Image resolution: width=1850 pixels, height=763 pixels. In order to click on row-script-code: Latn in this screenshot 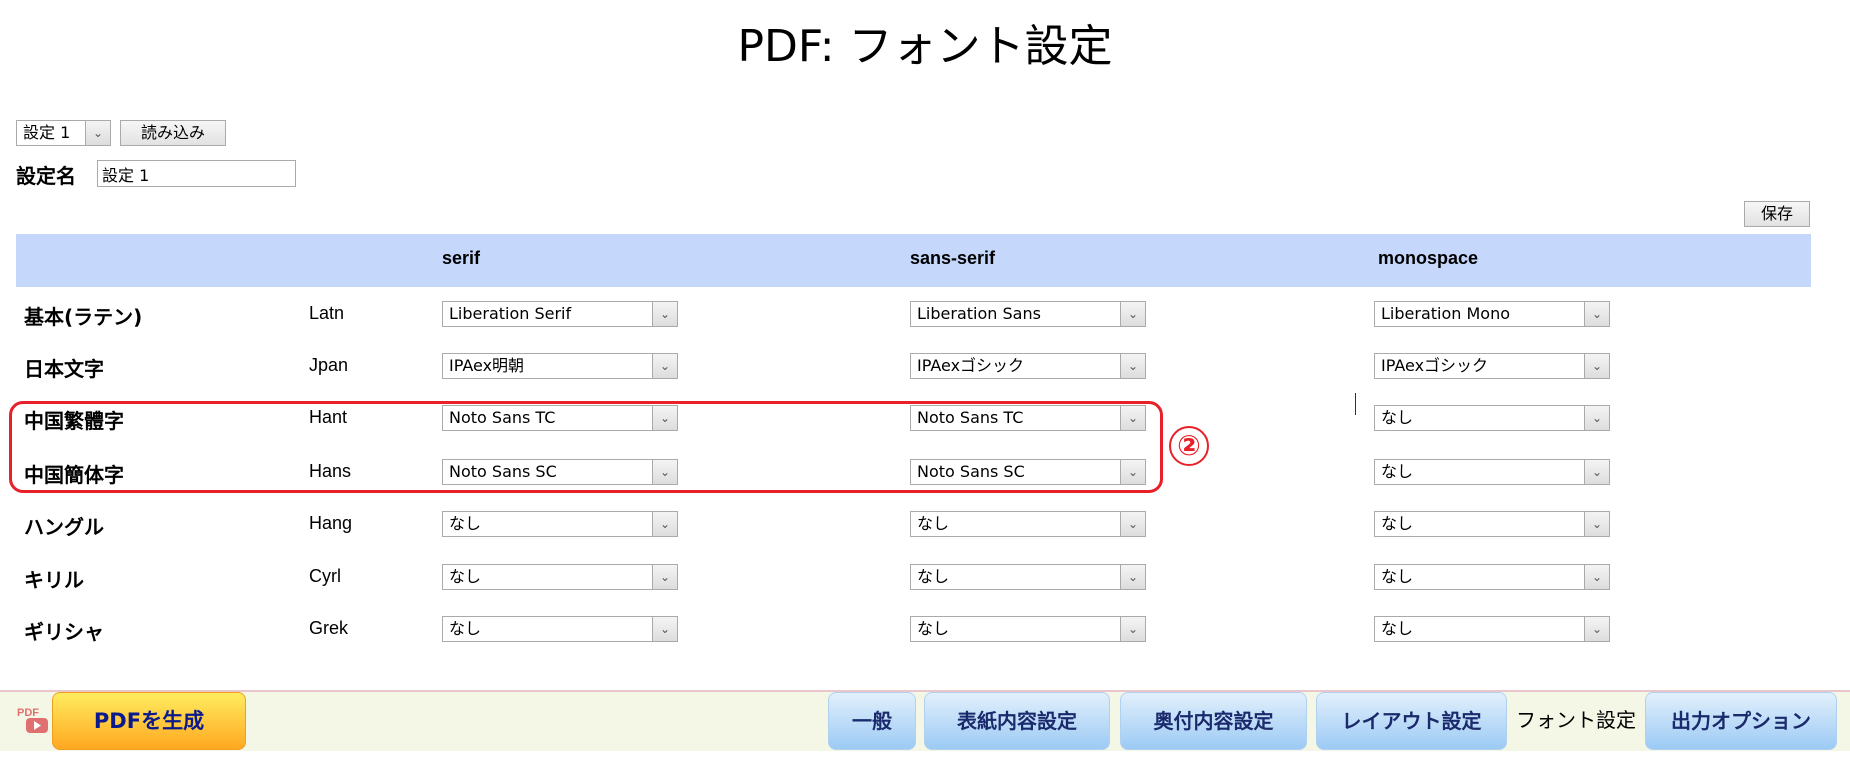, I will do `click(327, 313)`.